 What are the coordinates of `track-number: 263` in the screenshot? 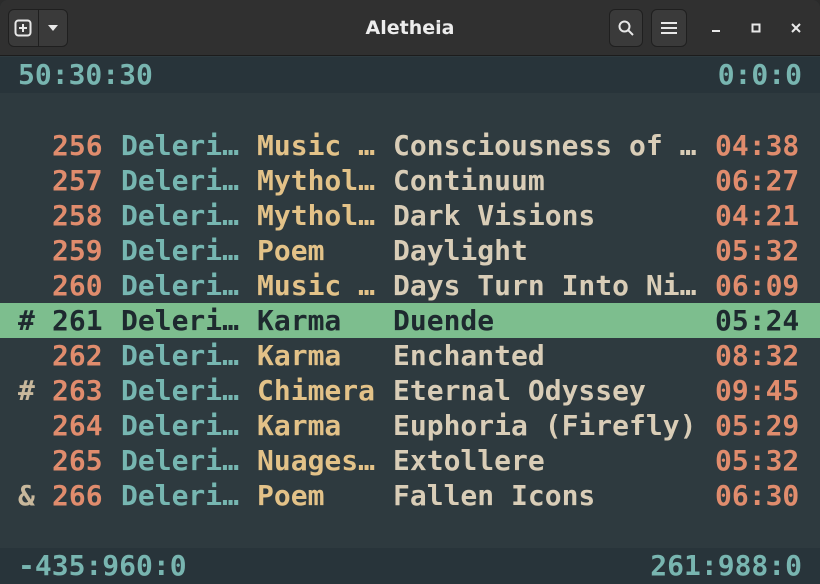 It's located at (77, 390).